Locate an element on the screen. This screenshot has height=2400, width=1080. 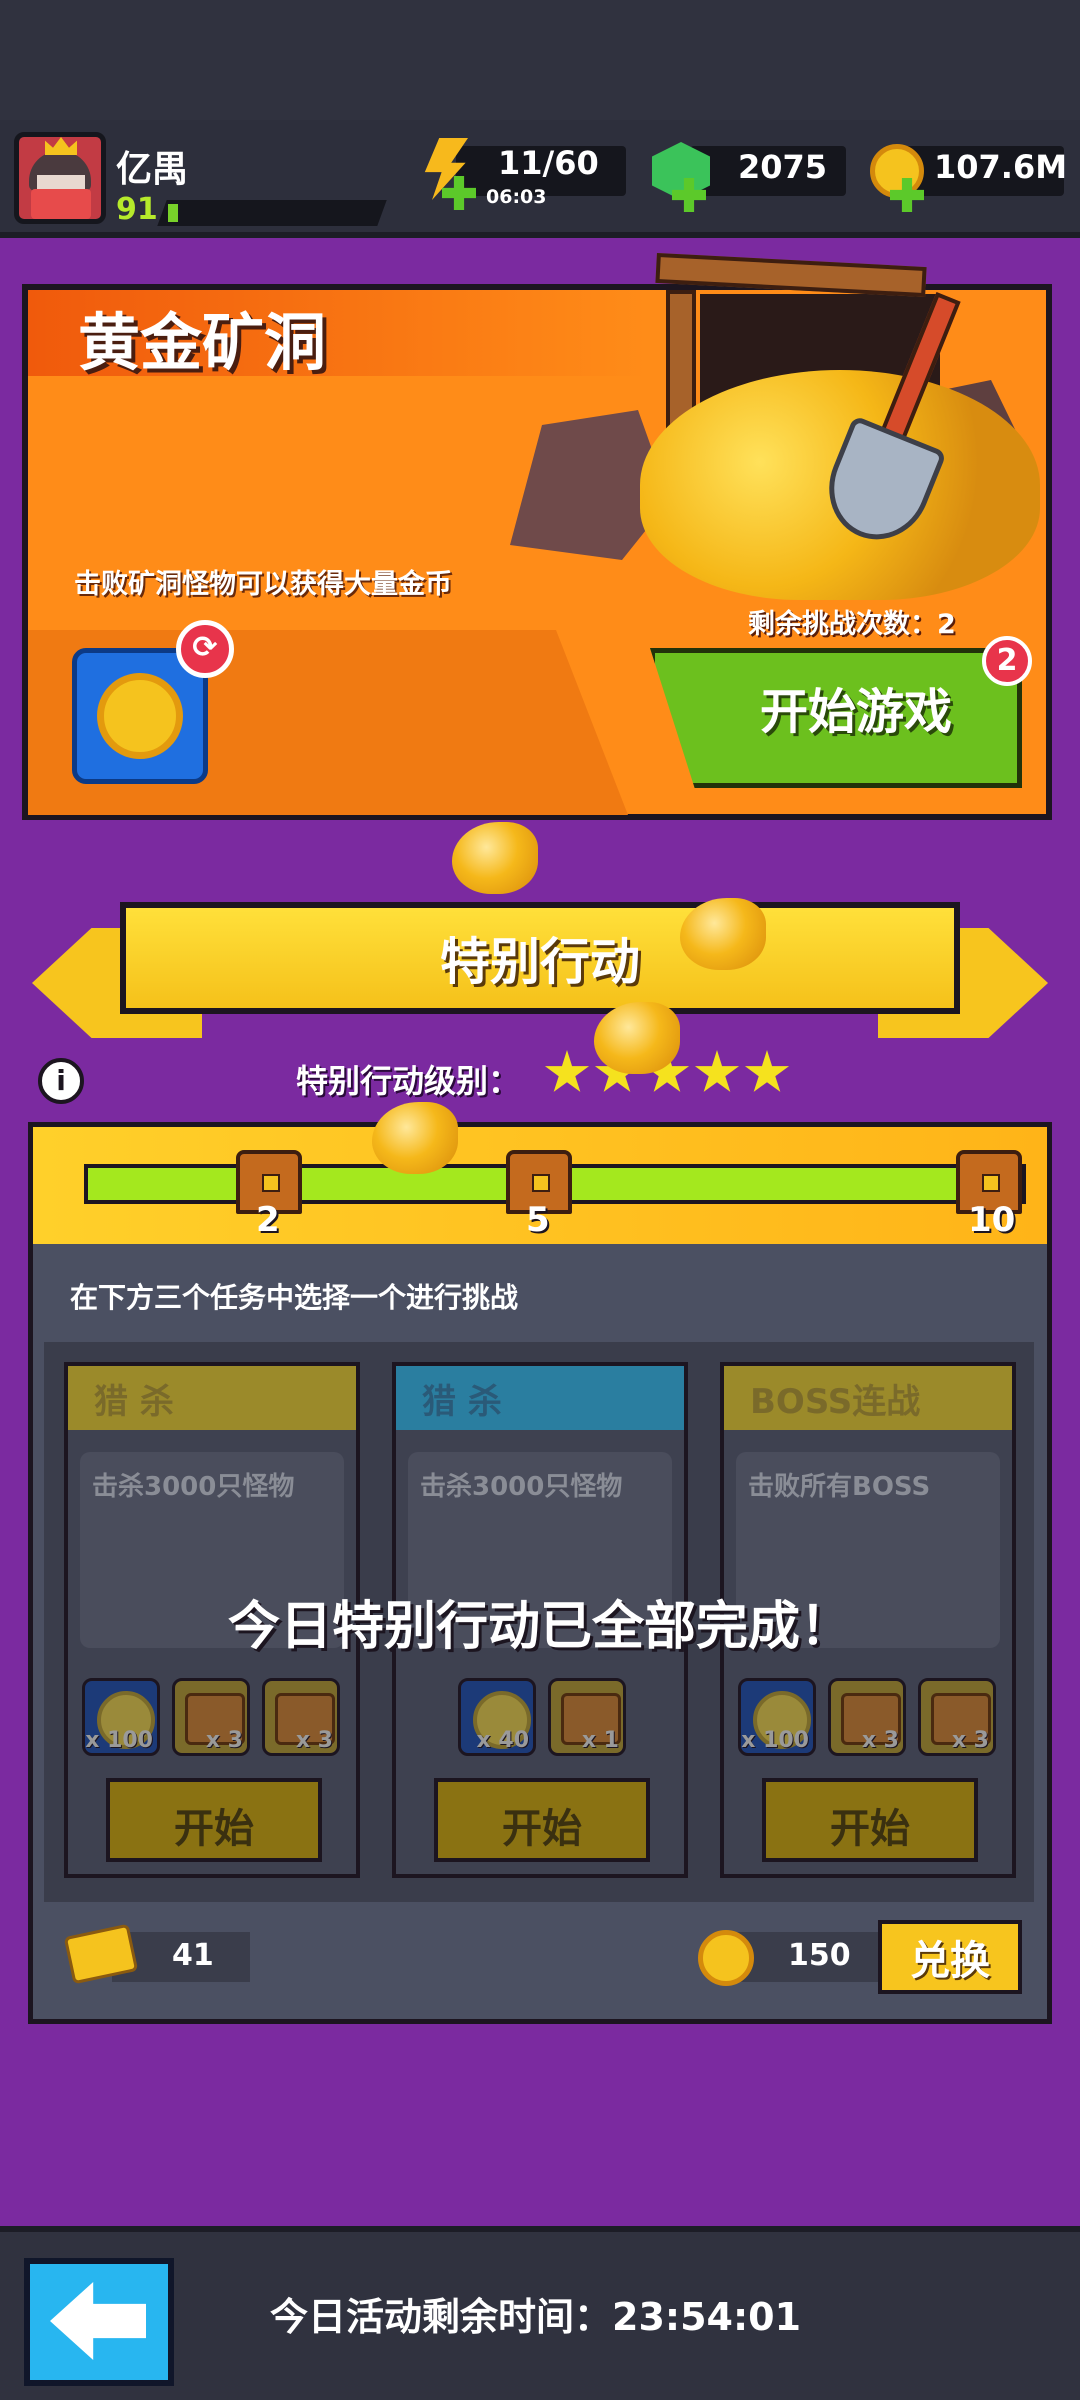
energy-timer: 06:03 is located at coordinates (516, 197).